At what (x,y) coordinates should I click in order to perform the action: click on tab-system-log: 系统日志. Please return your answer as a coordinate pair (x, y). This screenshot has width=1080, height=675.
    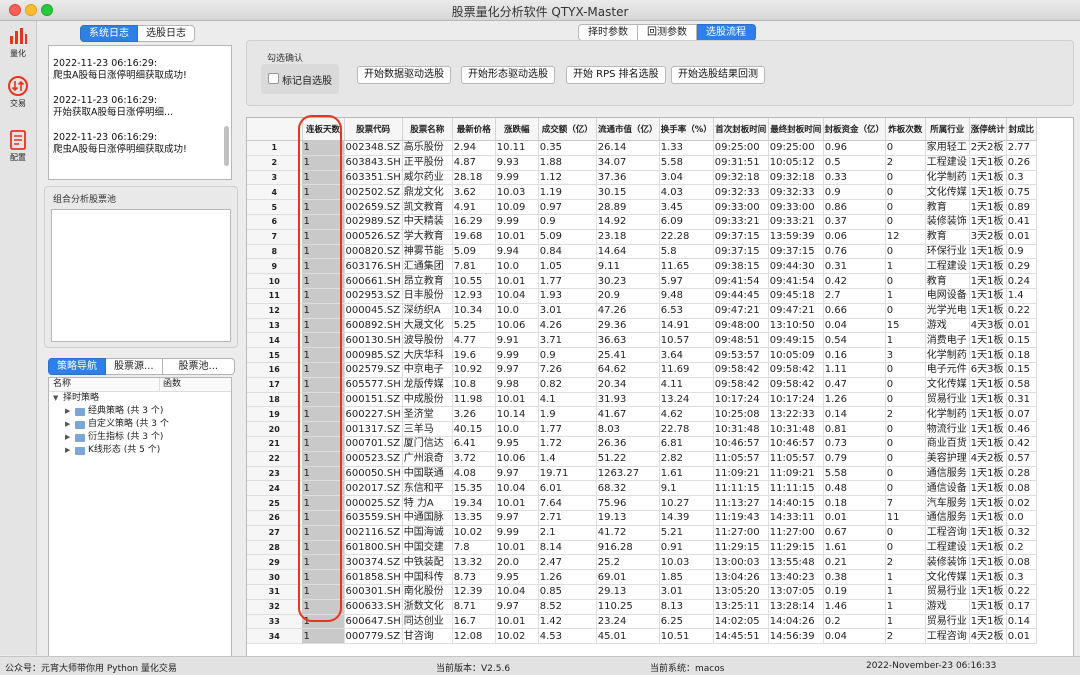
    Looking at the image, I should click on (109, 33).